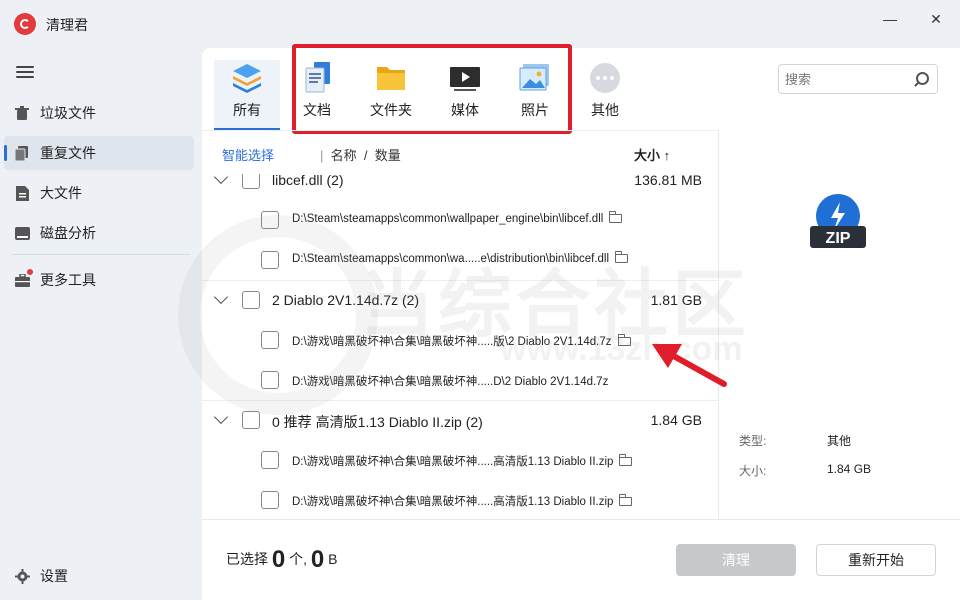 The height and width of the screenshot is (600, 960). I want to click on selection-summary: 已选择 0 个, 0 B, so click(282, 560).